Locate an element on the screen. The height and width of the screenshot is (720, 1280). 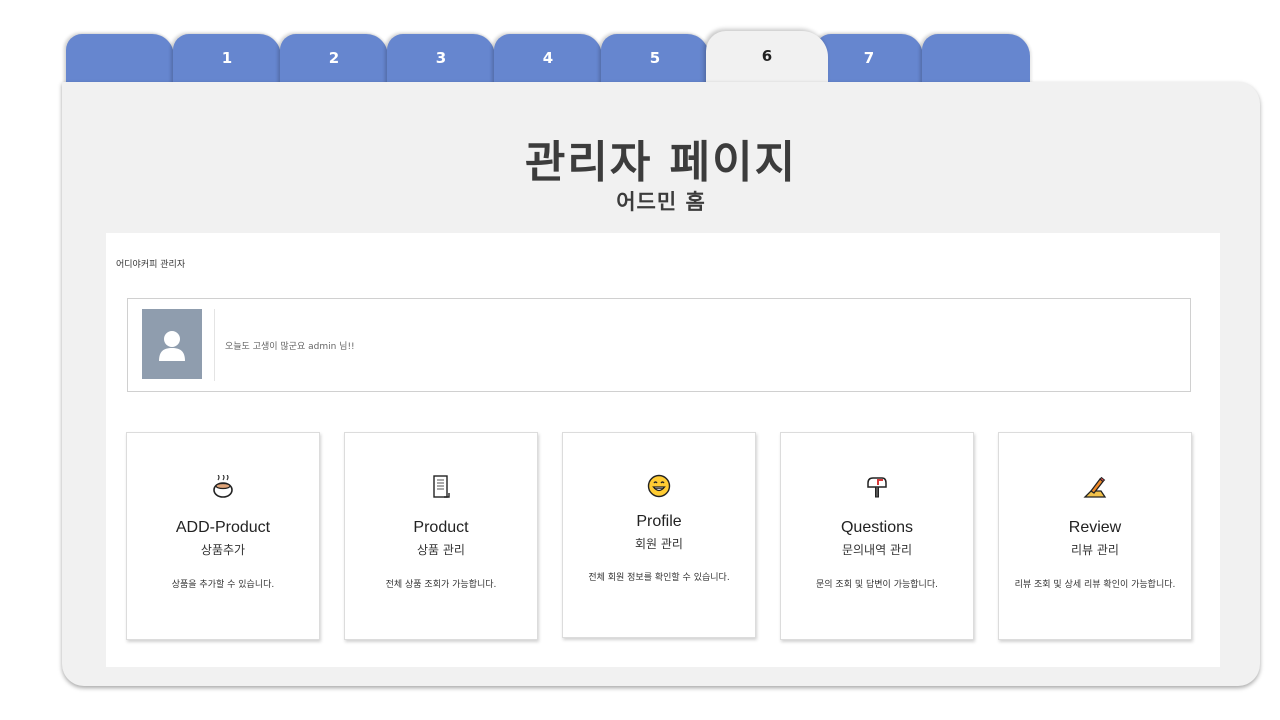
user-silhouette-icon is located at coordinates (172, 346).